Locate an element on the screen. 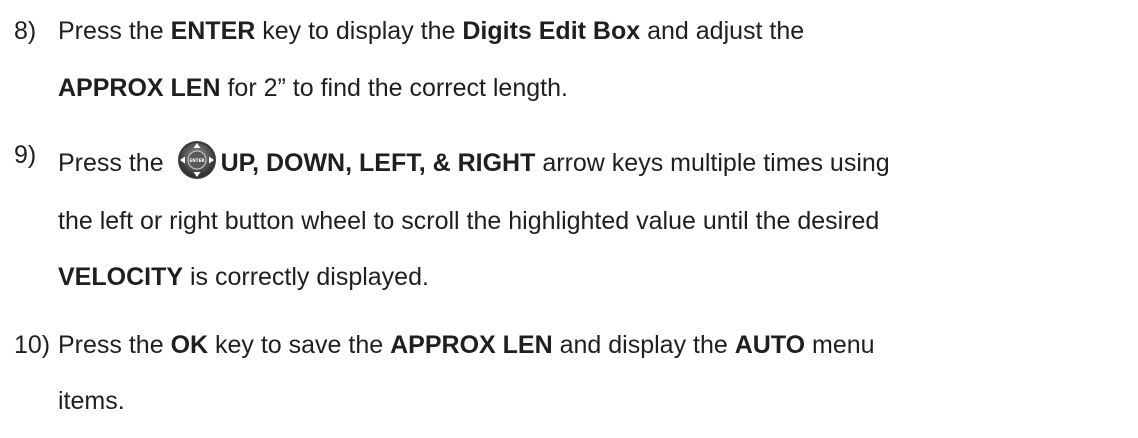 The height and width of the screenshot is (438, 1138). step-number: 8) is located at coordinates (25, 31).